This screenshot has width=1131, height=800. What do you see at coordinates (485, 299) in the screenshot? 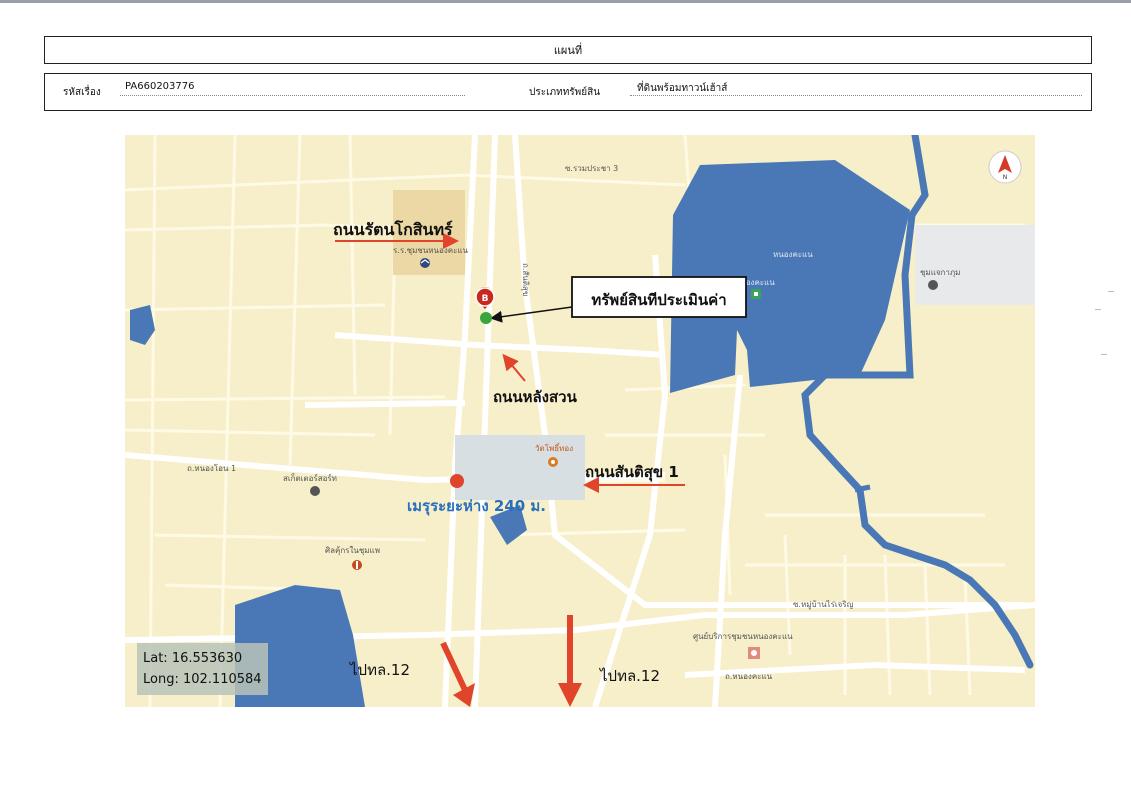
I see `marker-letter: B` at bounding box center [485, 299].